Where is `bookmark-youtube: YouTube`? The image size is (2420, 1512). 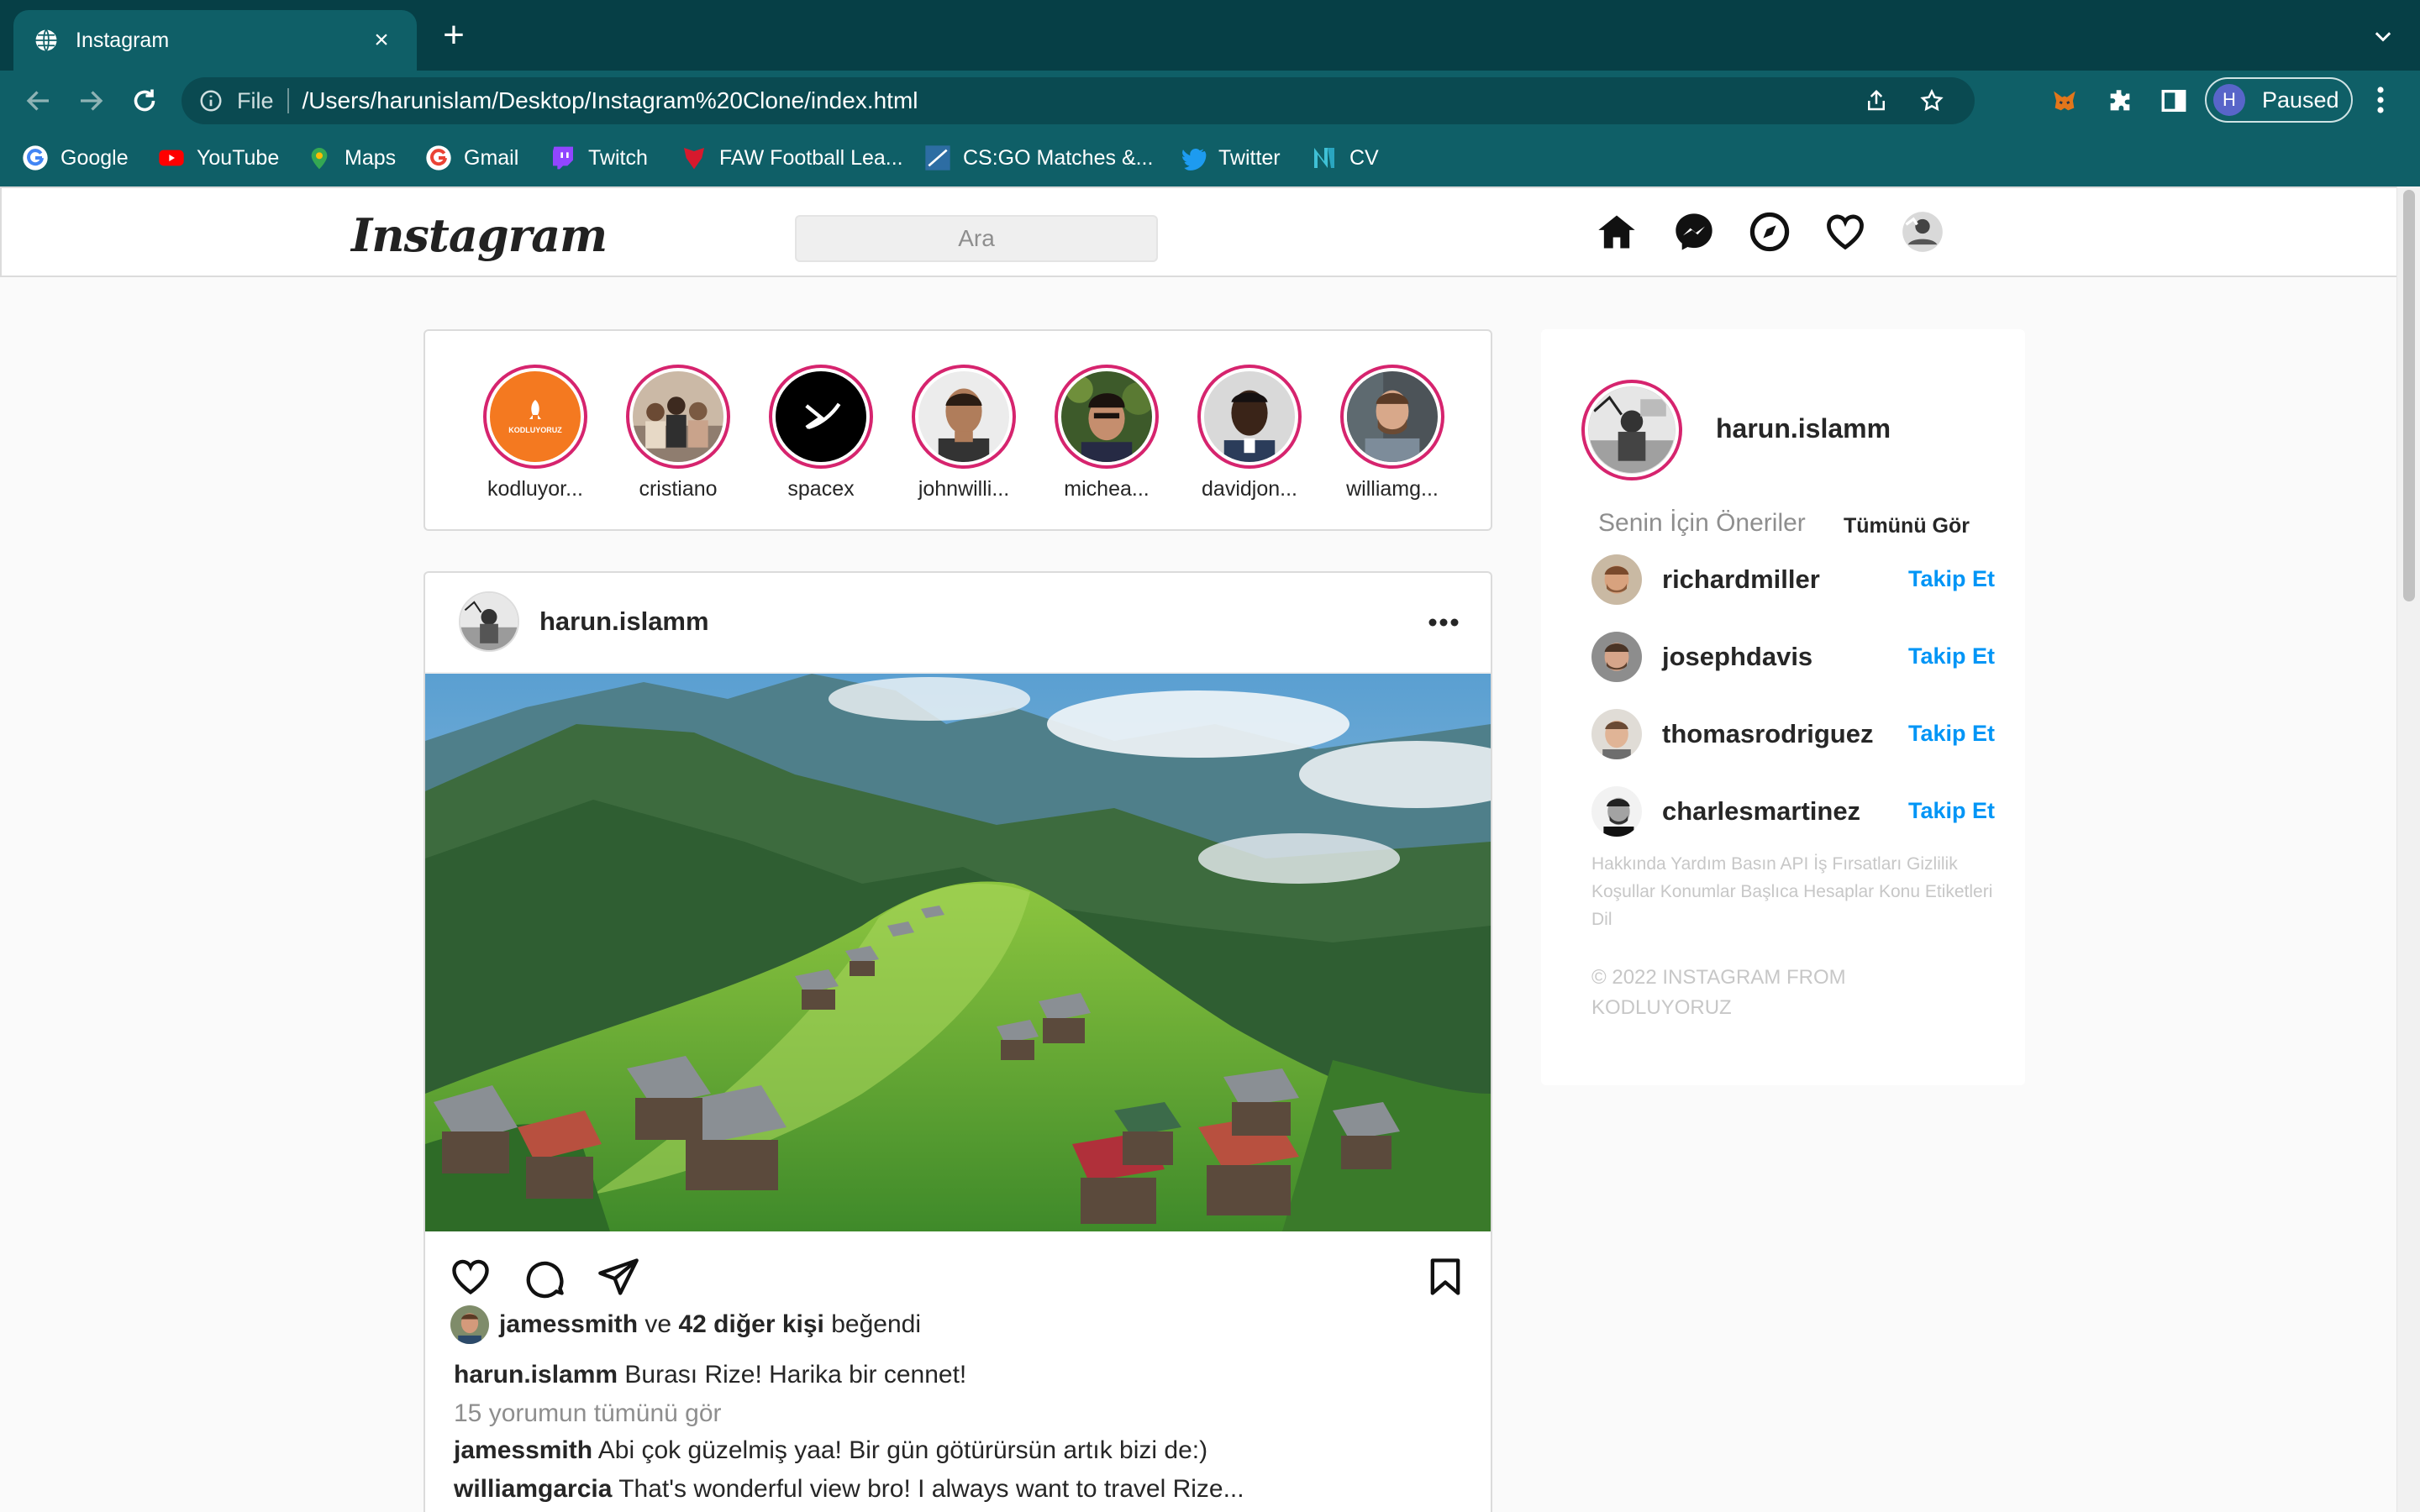 bookmark-youtube: YouTube is located at coordinates (218, 158).